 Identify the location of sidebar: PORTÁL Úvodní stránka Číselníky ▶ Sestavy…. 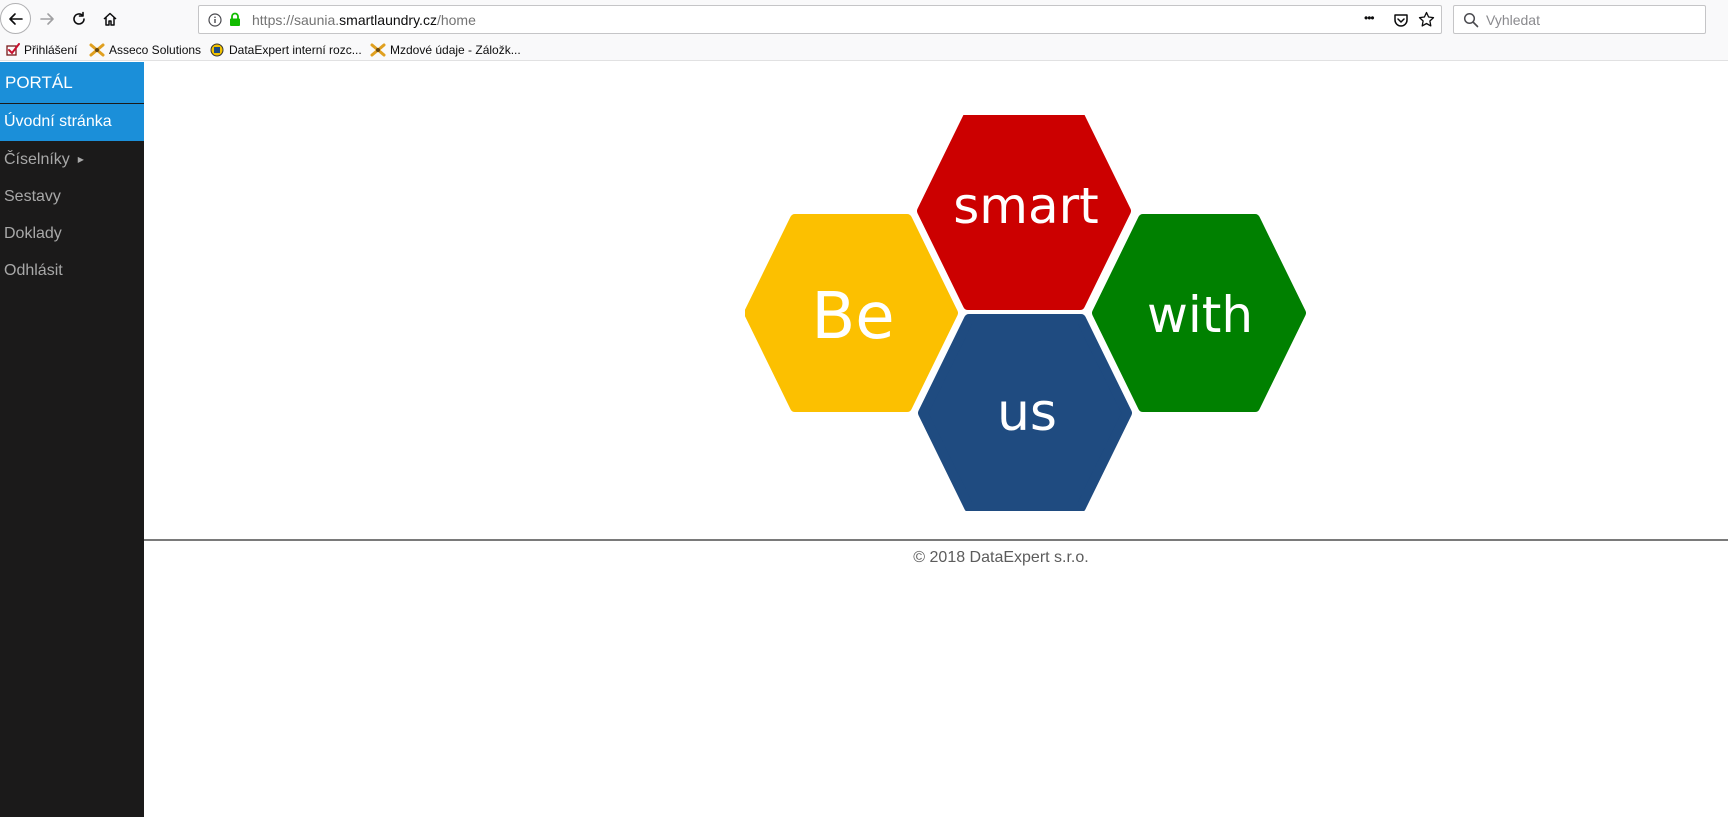
(72, 439).